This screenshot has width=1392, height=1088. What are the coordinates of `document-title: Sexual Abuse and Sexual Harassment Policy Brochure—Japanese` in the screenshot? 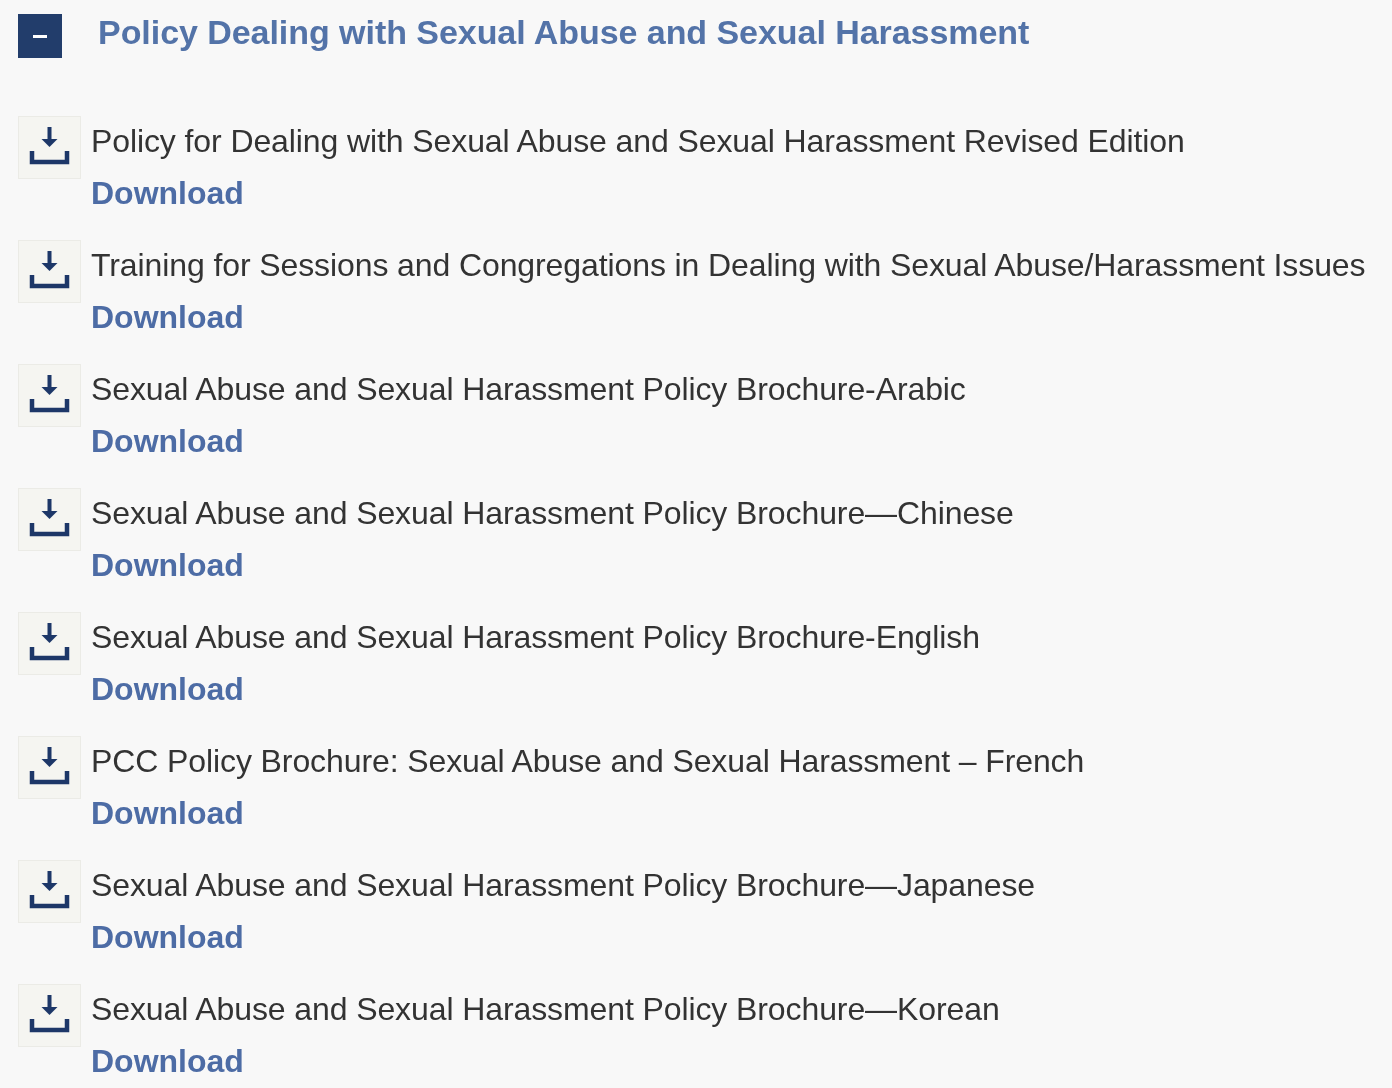 It's located at (563, 885).